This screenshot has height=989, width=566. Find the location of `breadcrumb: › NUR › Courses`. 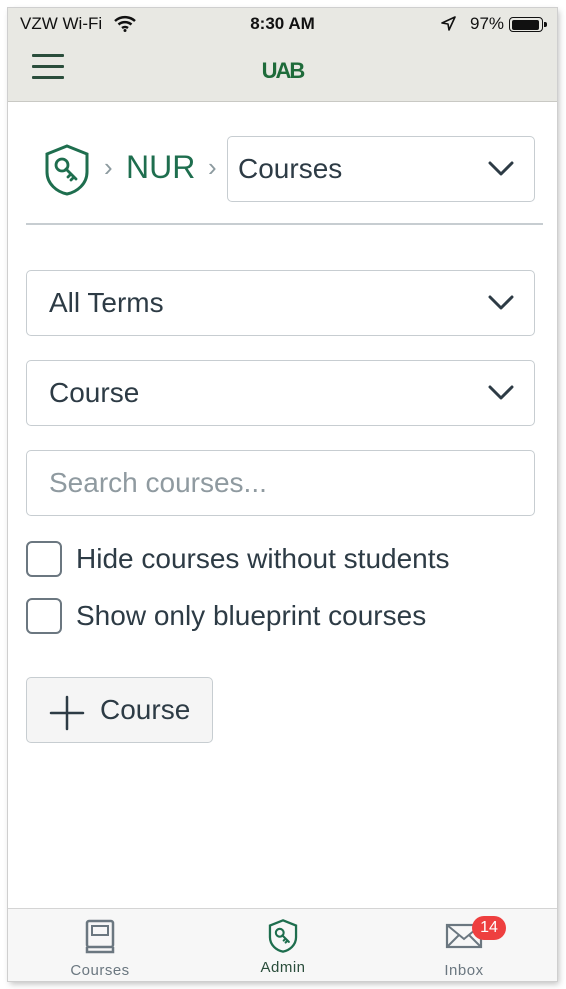

breadcrumb: › NUR › Courses is located at coordinates (282, 169).